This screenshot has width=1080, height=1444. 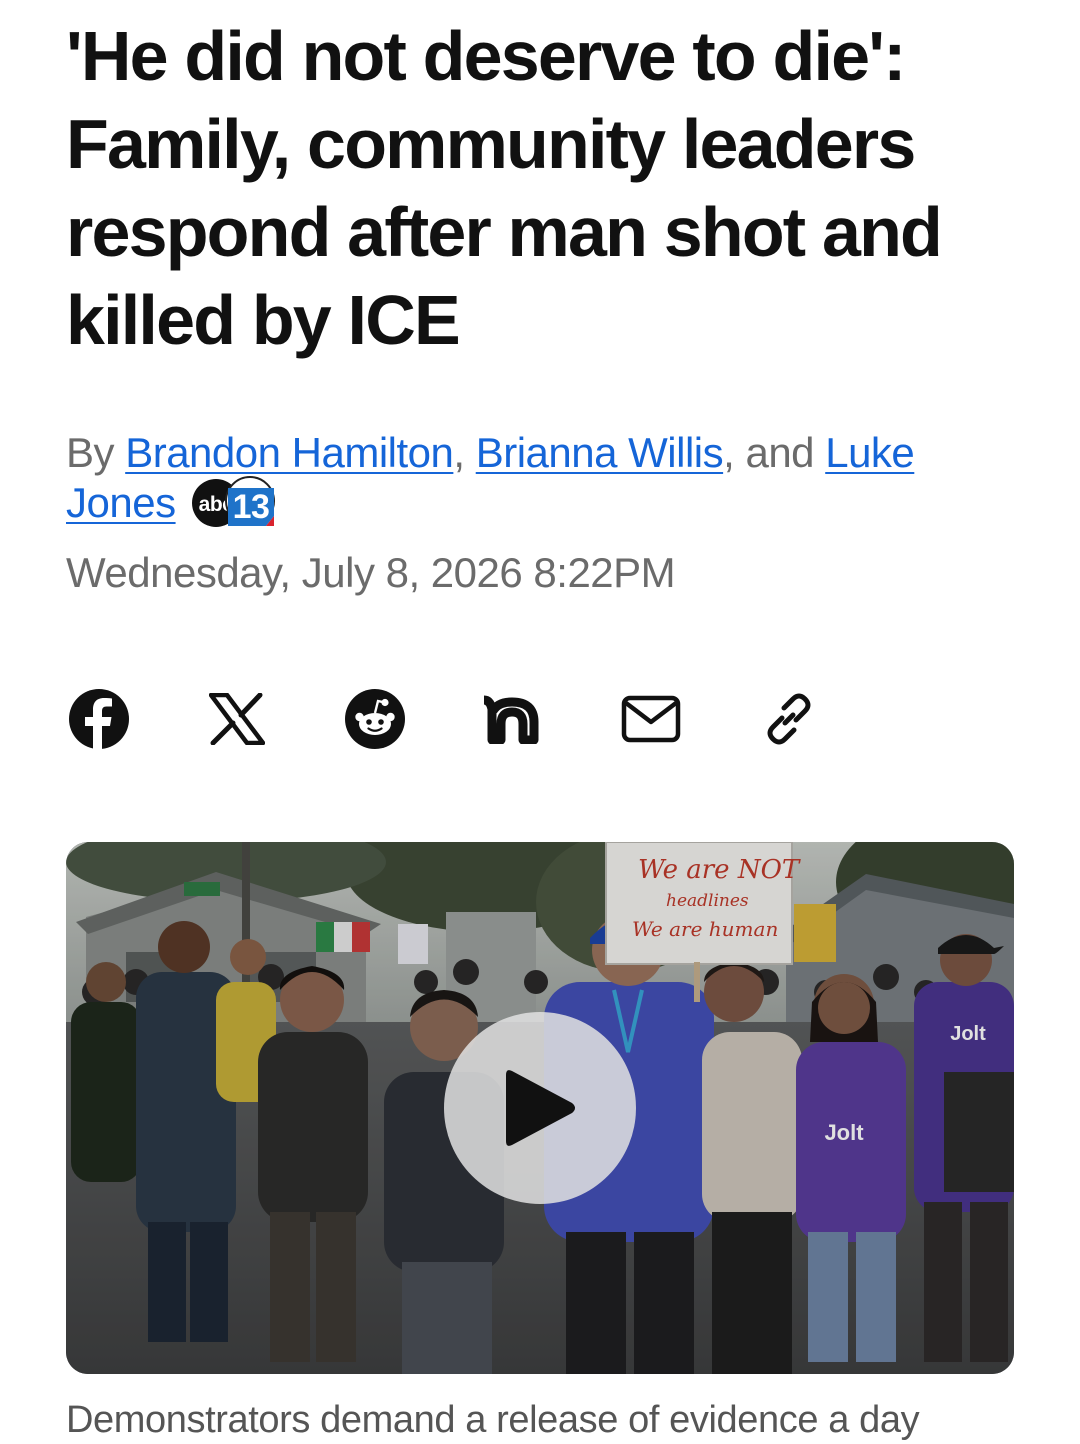 I want to click on reddit-icon, so click(x=375, y=719).